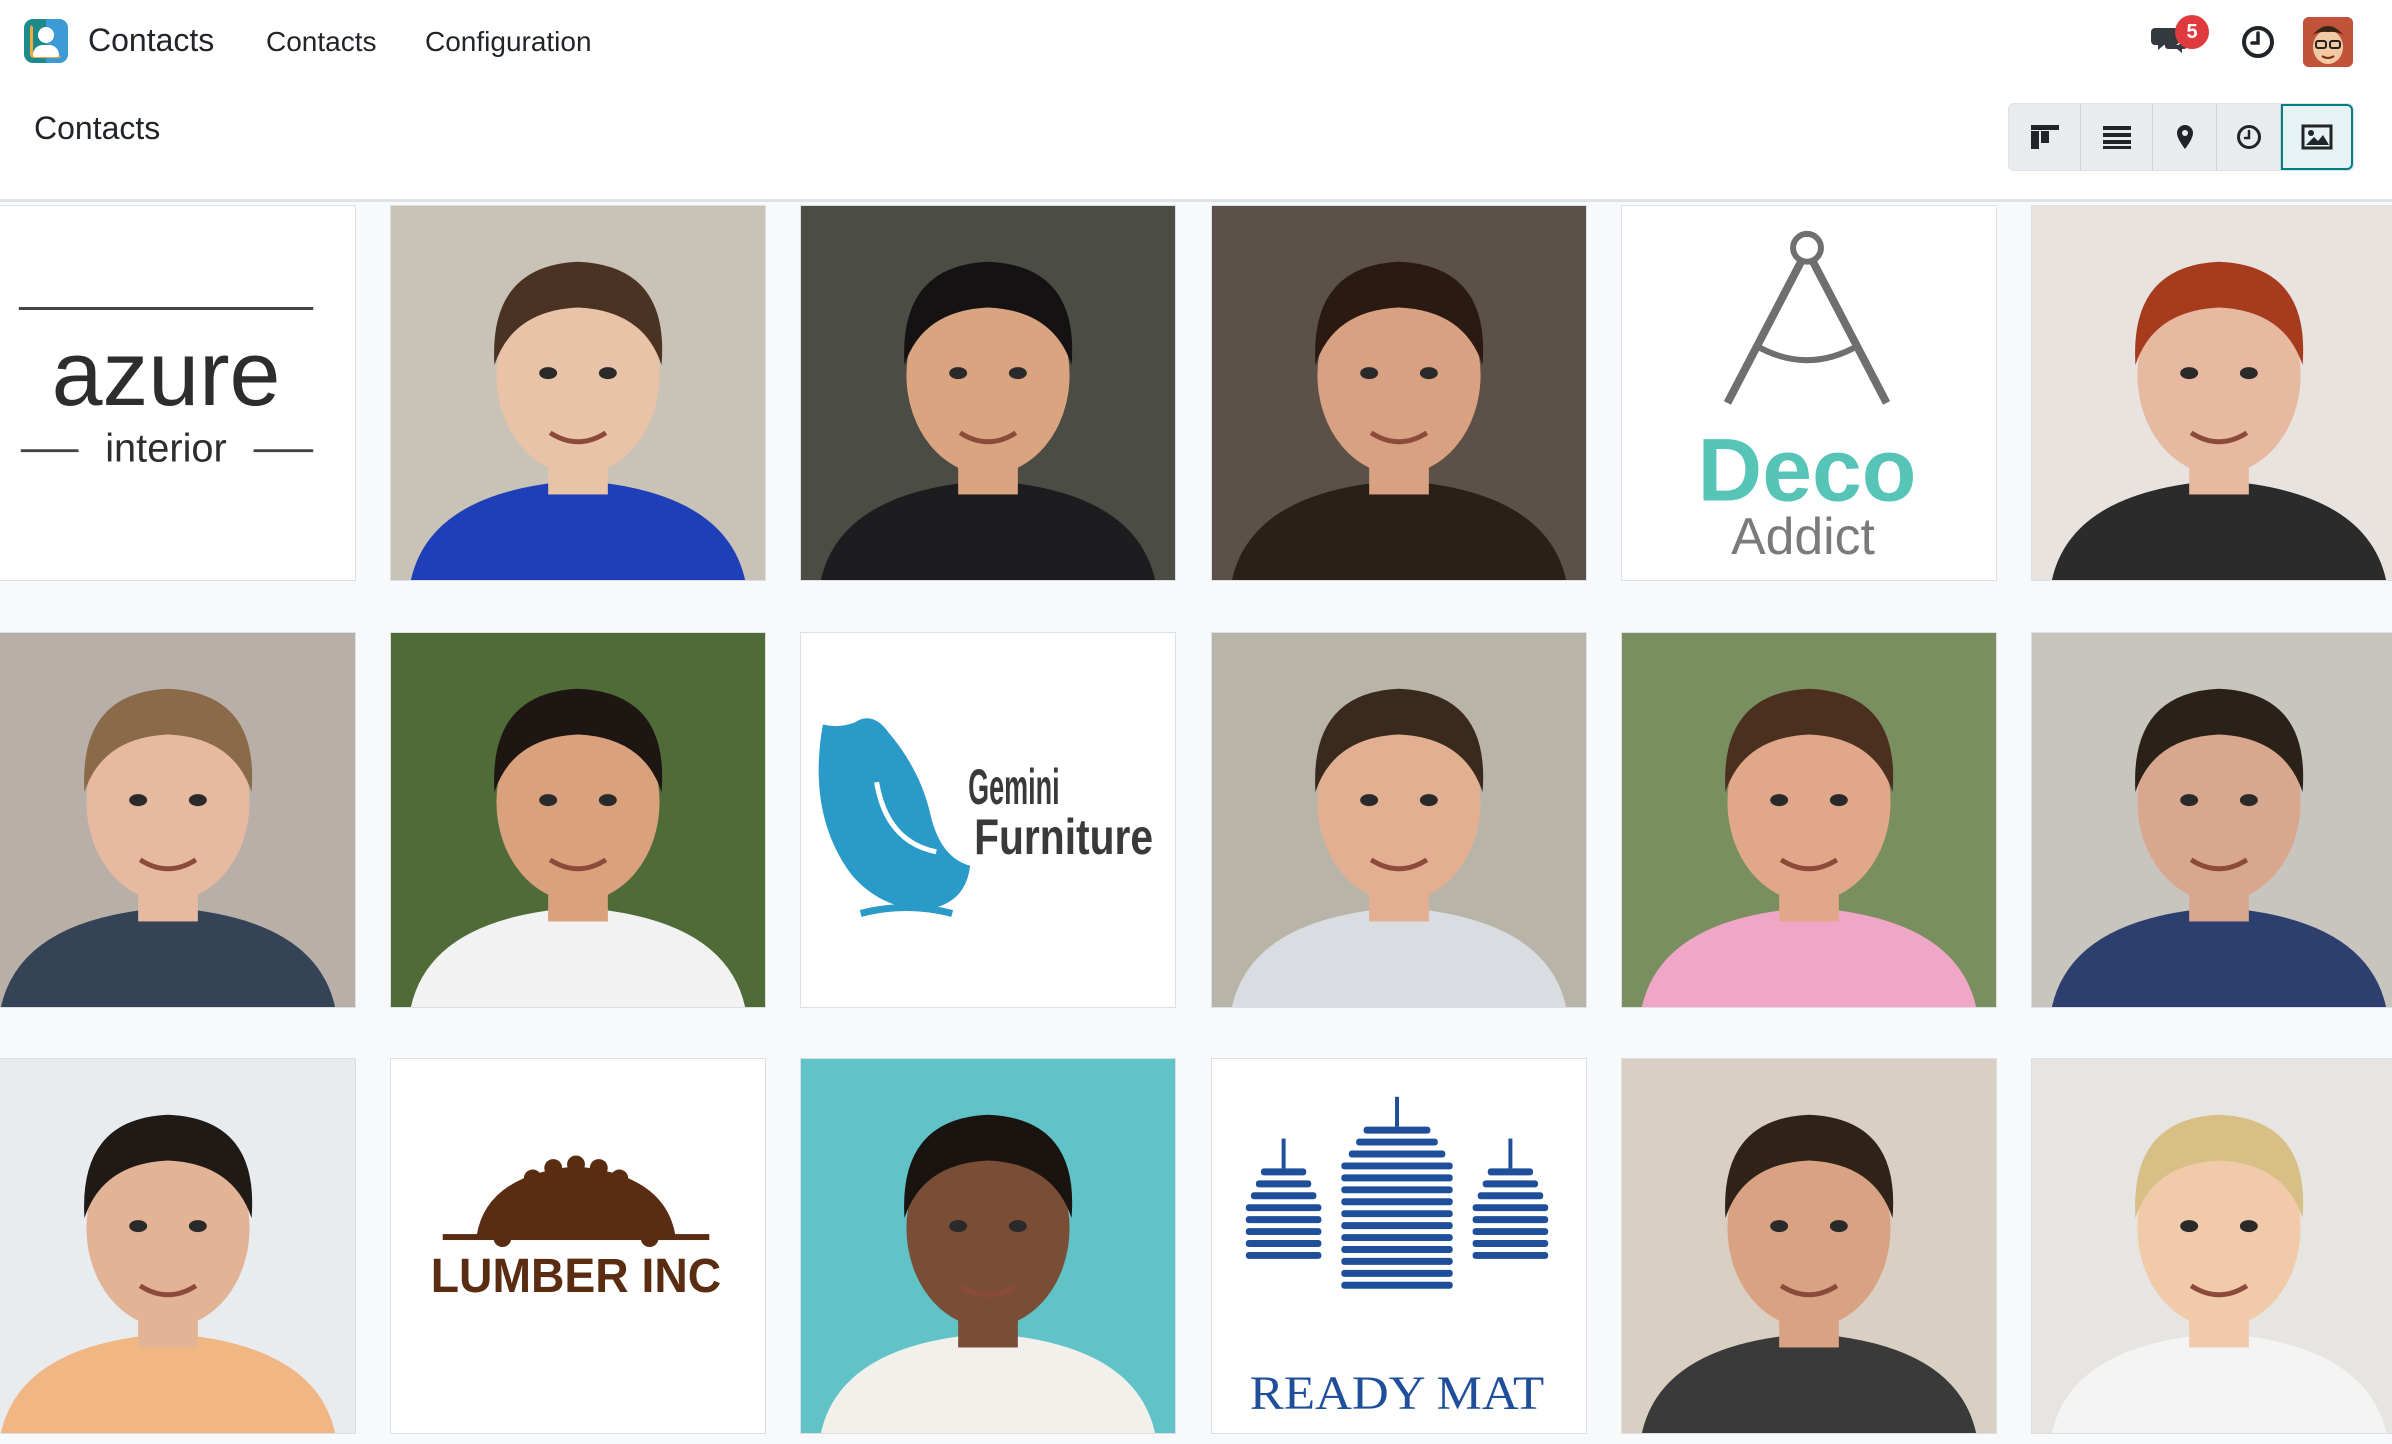  I want to click on contacts-app-icon, so click(46, 41).